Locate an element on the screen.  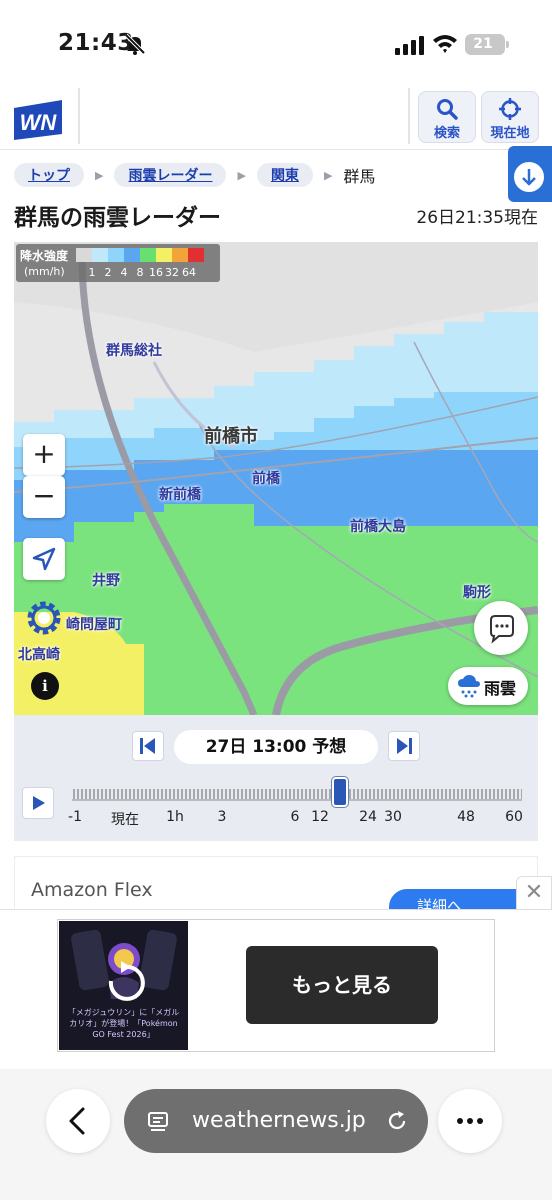
play-icon is located at coordinates (39, 803).